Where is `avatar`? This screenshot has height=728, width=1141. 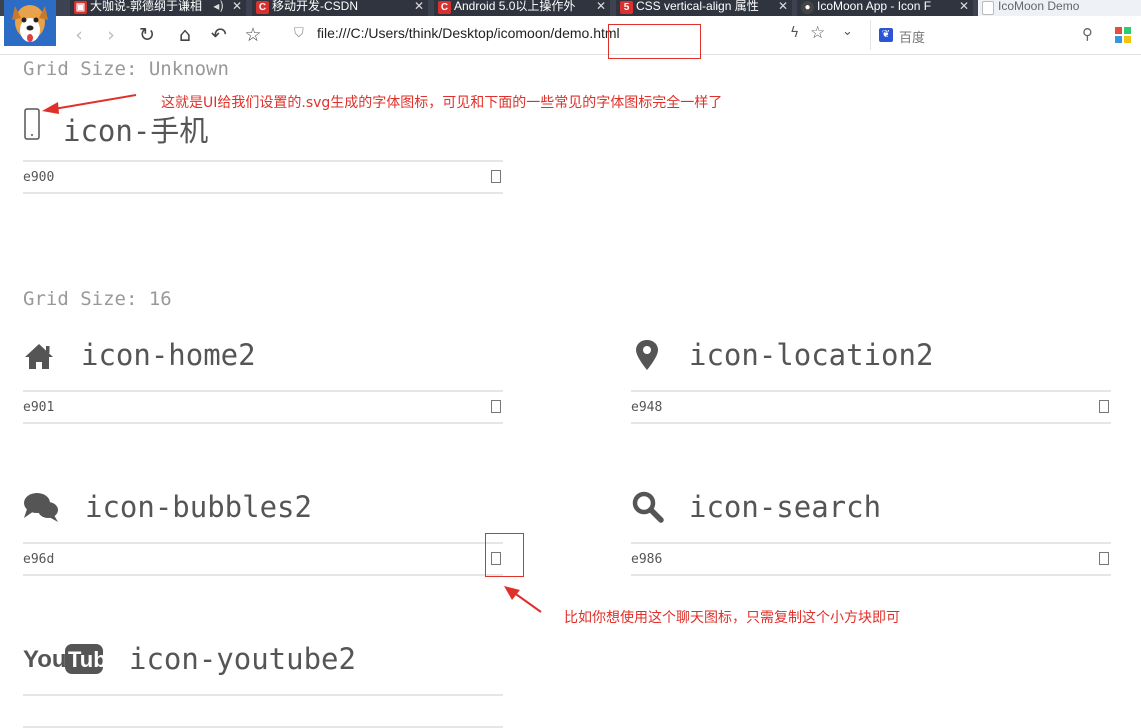
avatar is located at coordinates (30, 23).